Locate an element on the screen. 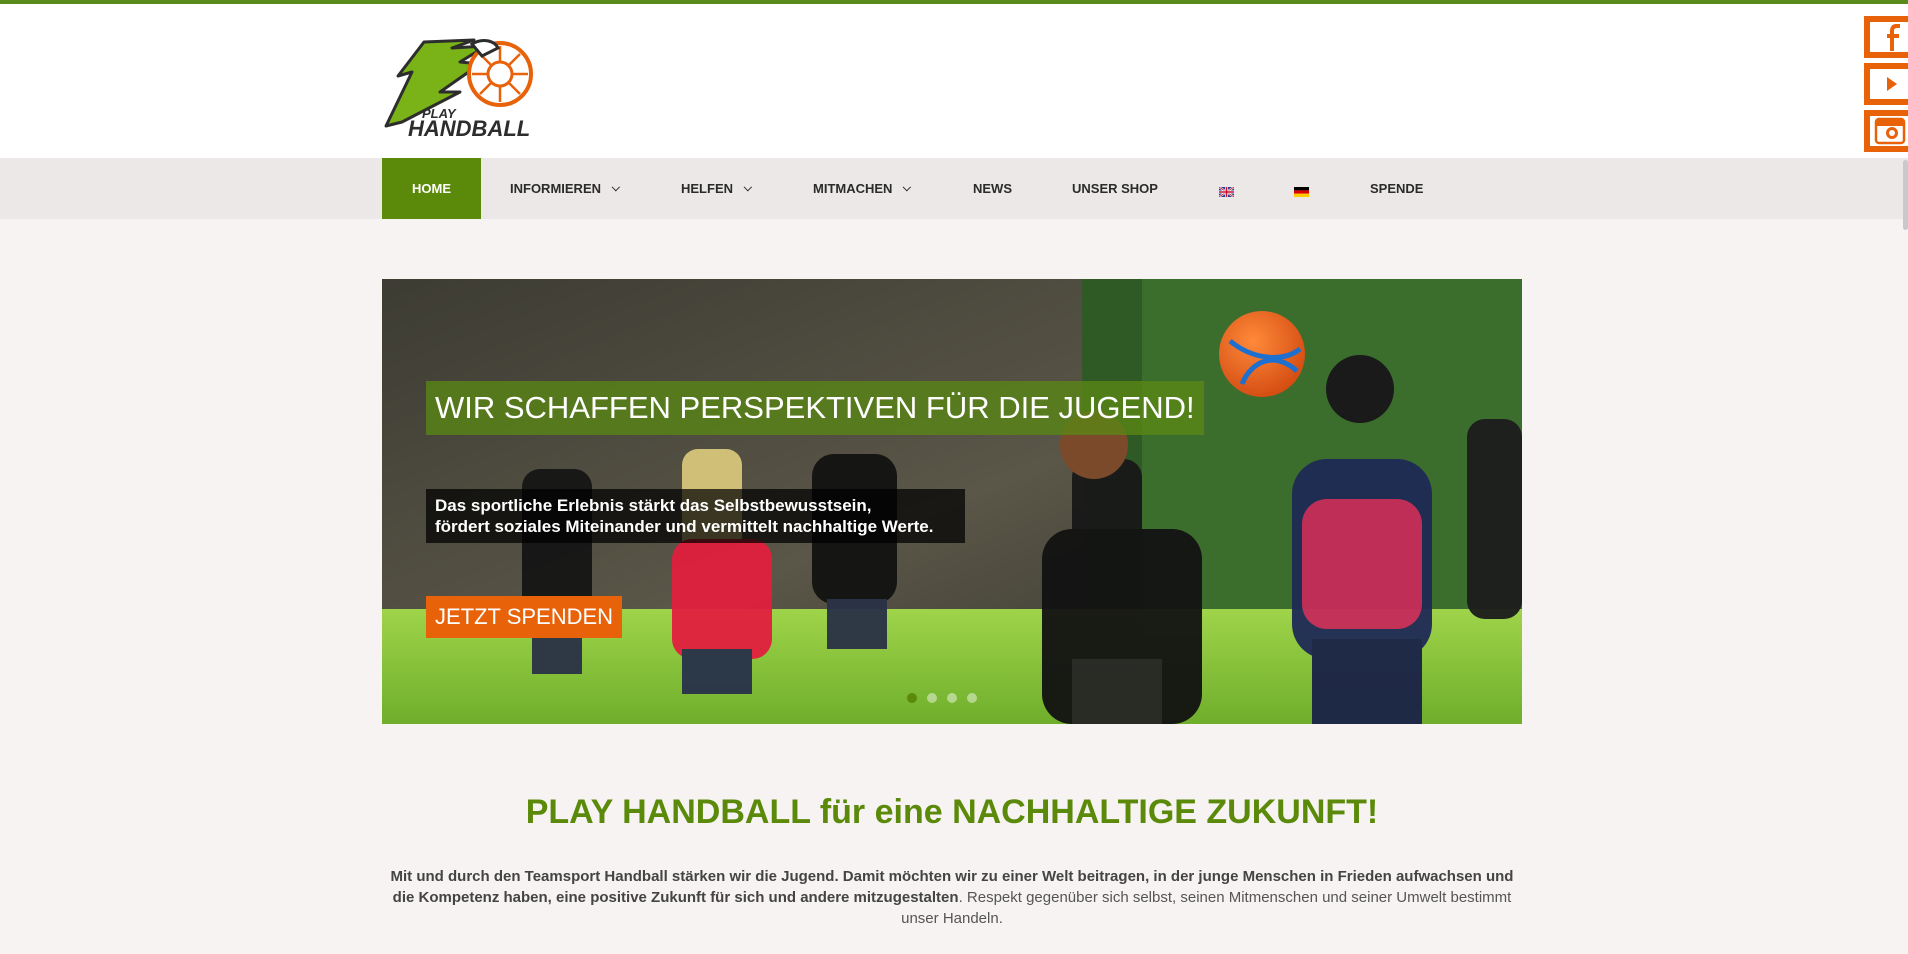 This screenshot has width=1908, height=954. nav-spende: SPENDE is located at coordinates (1396, 188).